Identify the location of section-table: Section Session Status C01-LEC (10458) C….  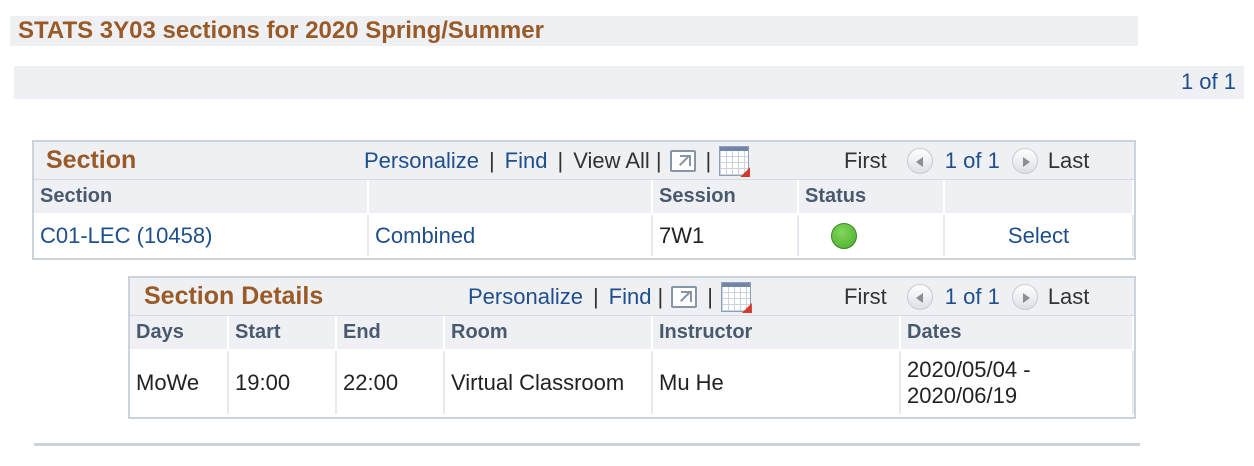
(584, 218).